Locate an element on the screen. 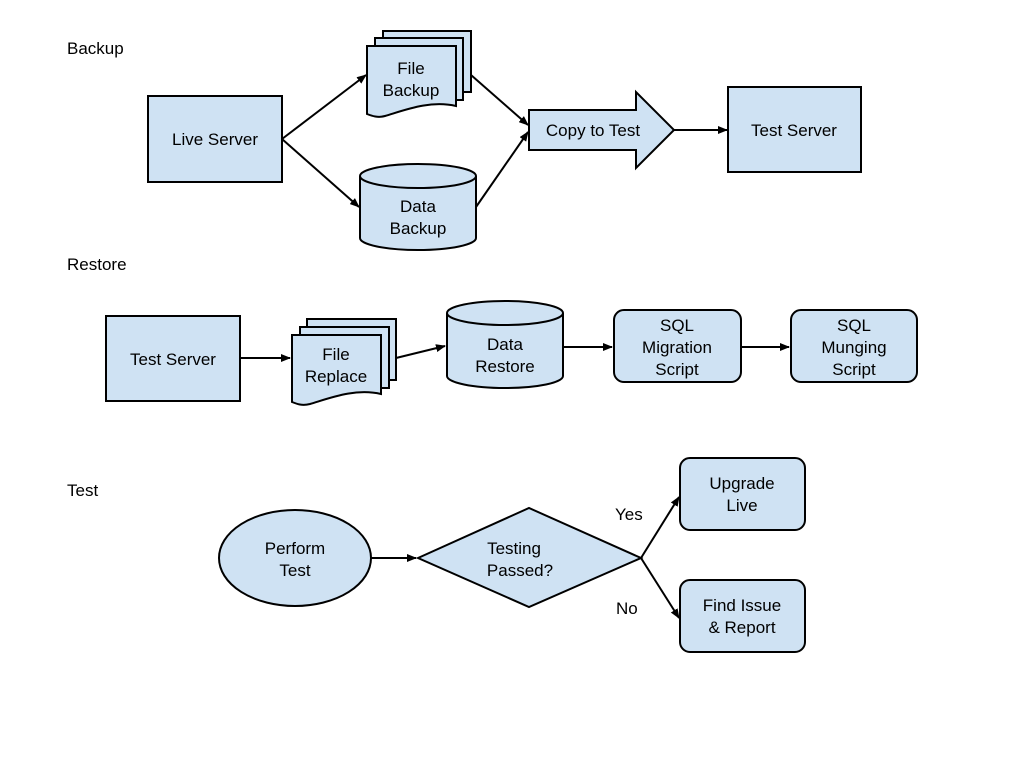 Image resolution: width=1024 pixels, height=768 pixels. svg-text: Replace is located at coordinates (336, 376).